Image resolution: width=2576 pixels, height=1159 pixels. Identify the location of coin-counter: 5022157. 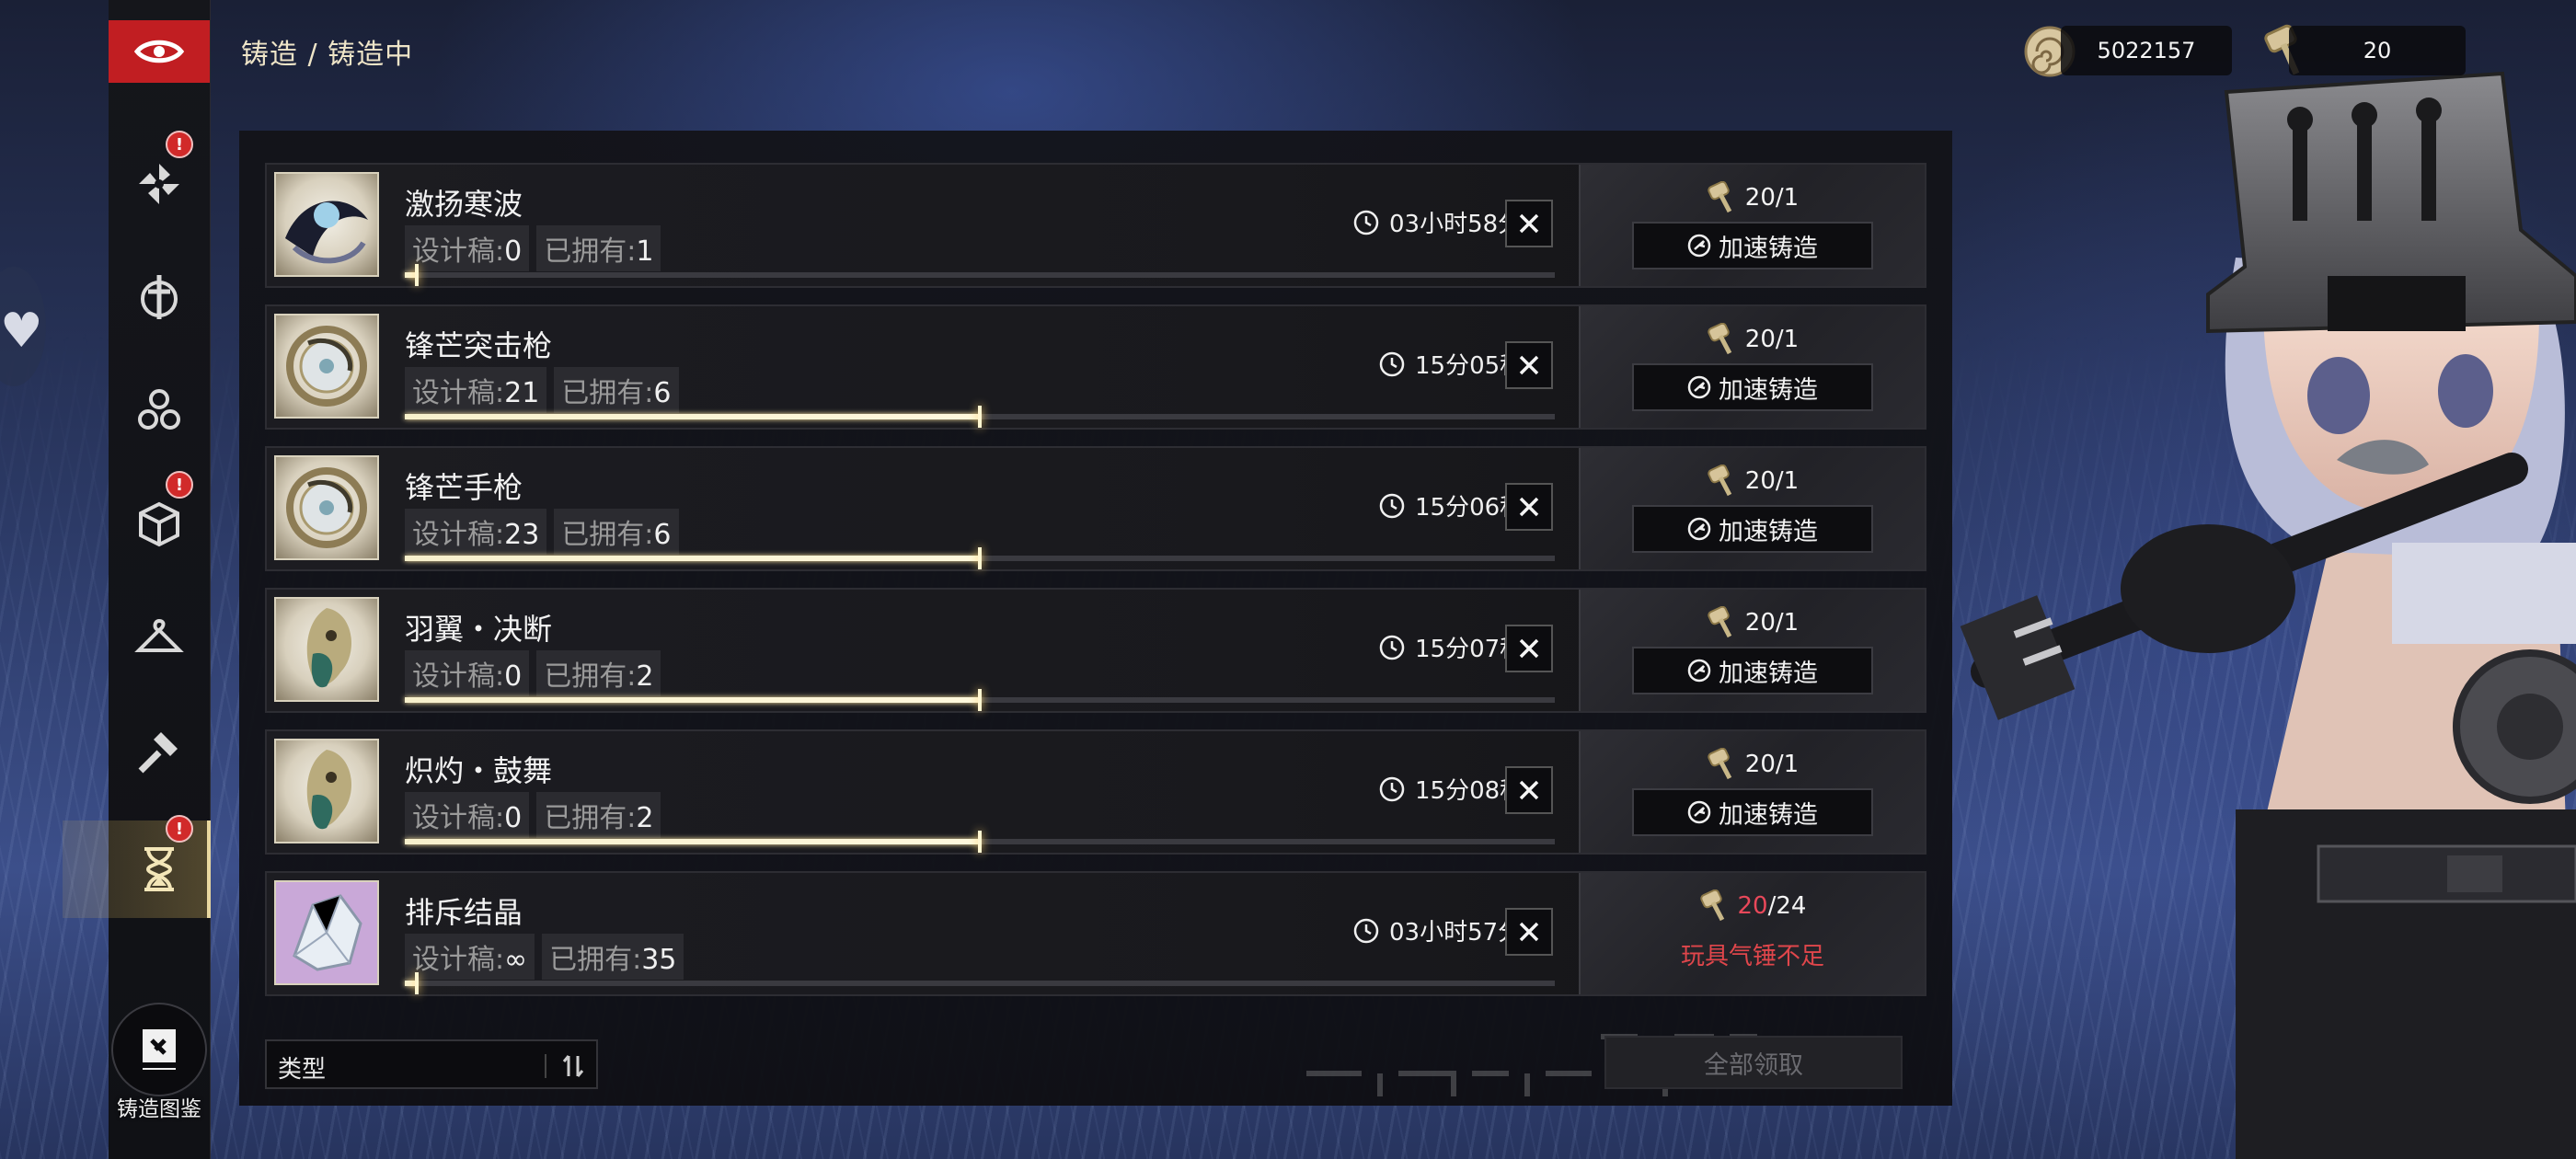
(2146, 50).